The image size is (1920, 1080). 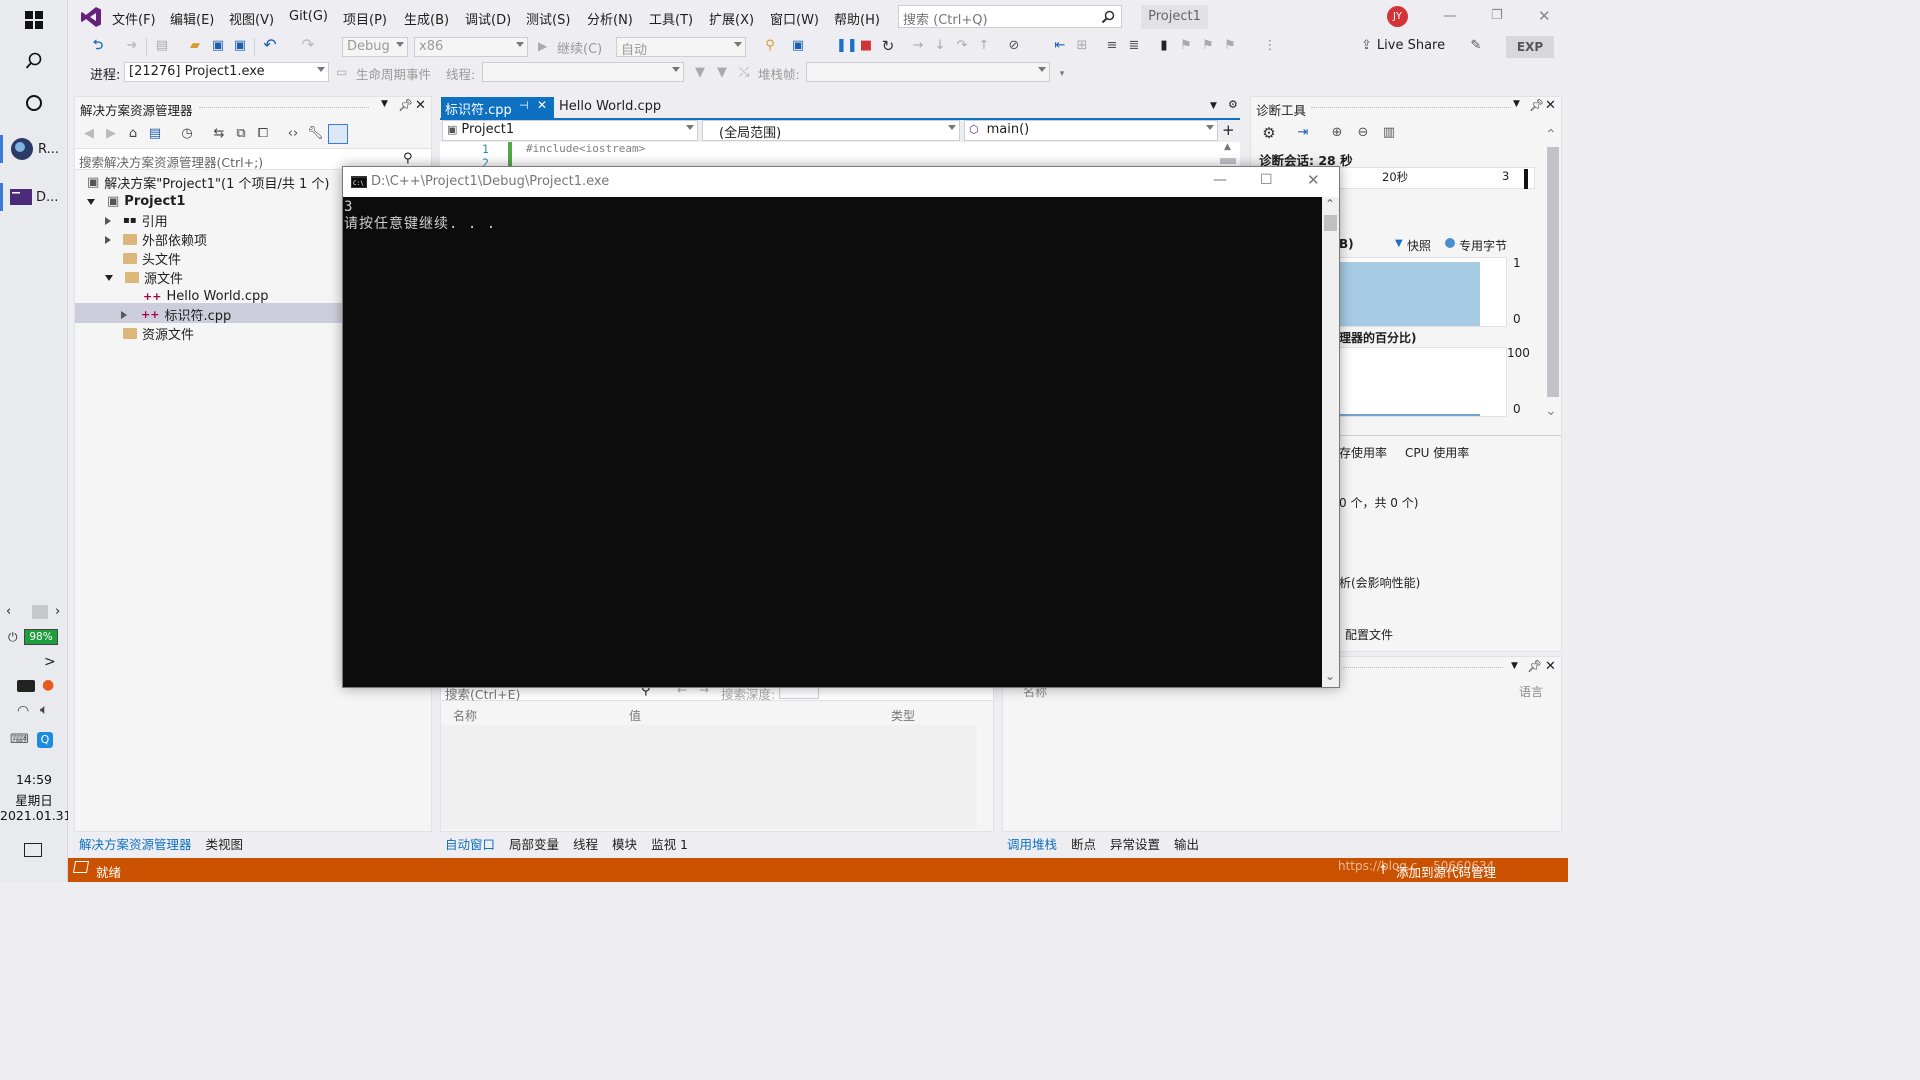 I want to click on pin-icon: ⊣, so click(x=524, y=105).